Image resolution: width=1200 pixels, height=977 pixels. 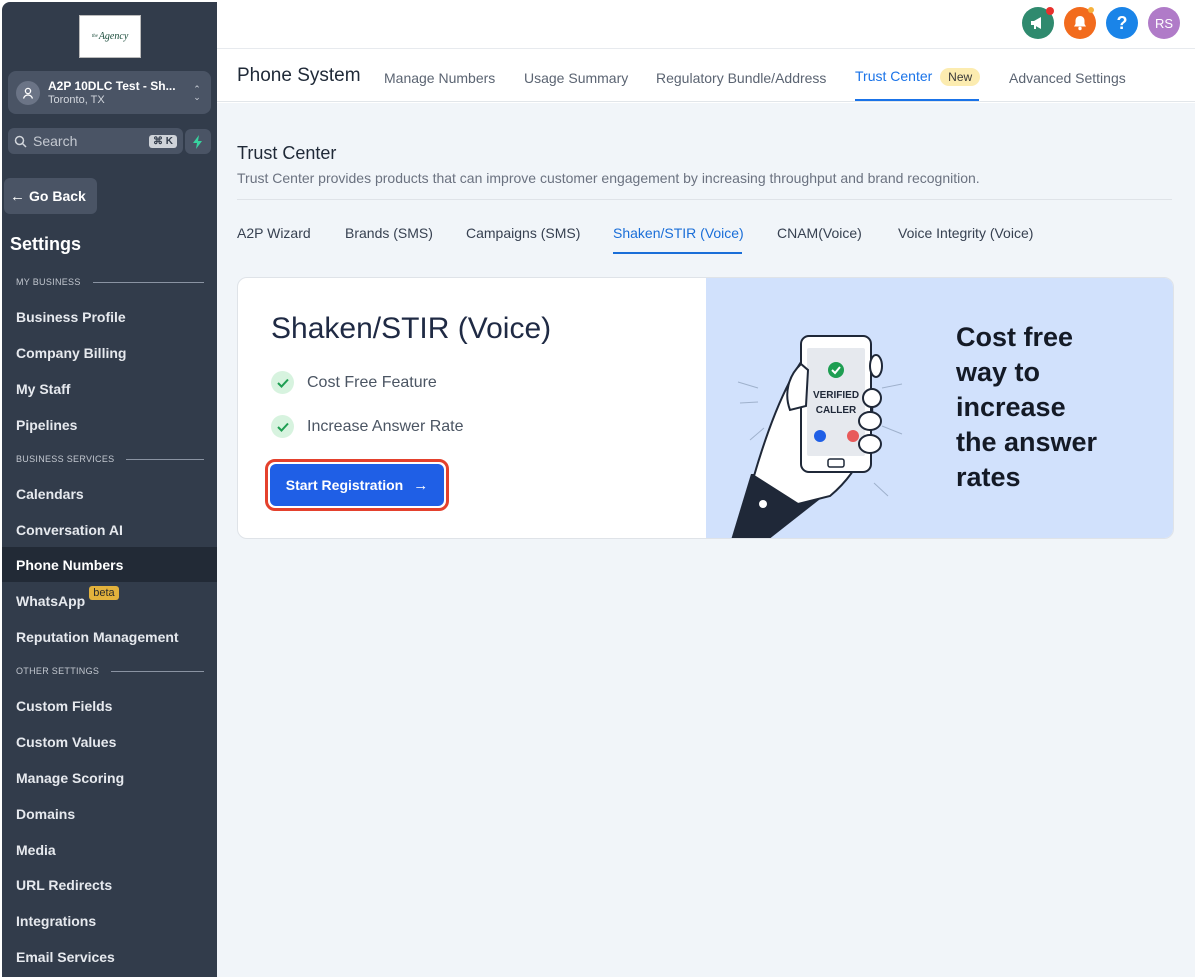 I want to click on tab-manage-numbers: Manage Numbers, so click(x=439, y=78).